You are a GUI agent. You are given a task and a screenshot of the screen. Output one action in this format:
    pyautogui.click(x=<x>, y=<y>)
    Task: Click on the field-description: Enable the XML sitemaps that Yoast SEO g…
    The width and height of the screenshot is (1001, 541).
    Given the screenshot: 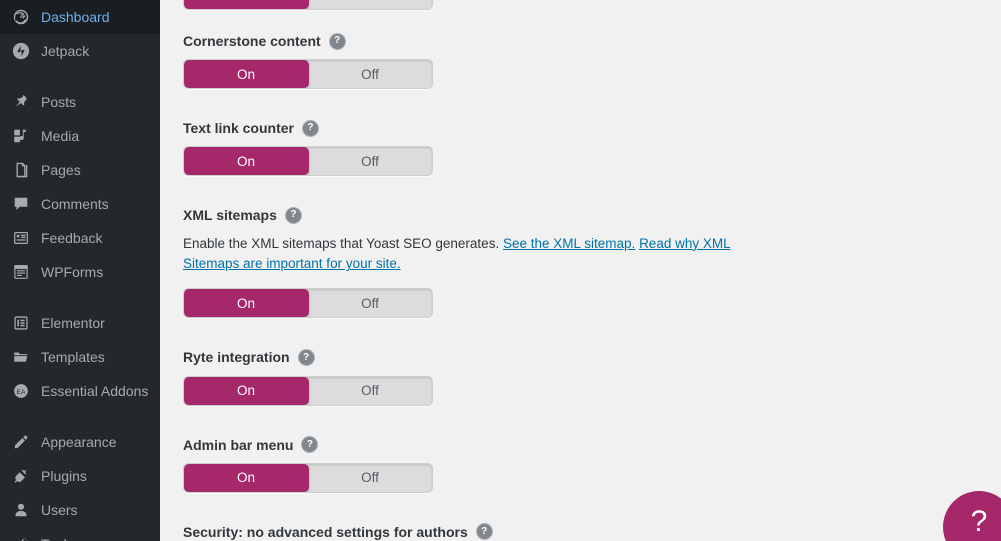 What is the action you would take?
    pyautogui.click(x=483, y=255)
    